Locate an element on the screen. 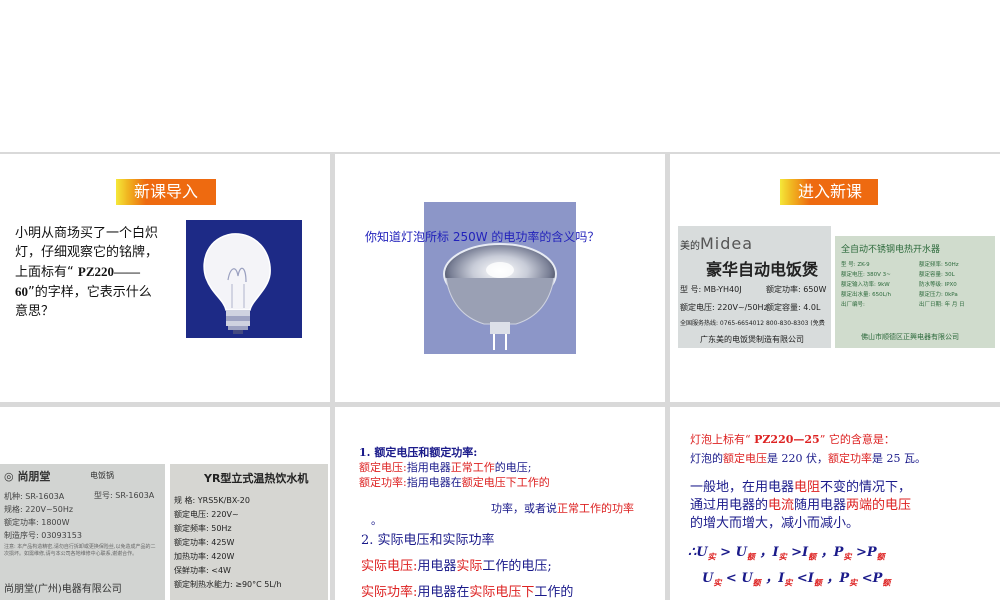 Image resolution: width=1000 pixels, height=600 pixels. section-banner: 新课导入 is located at coordinates (166, 192).